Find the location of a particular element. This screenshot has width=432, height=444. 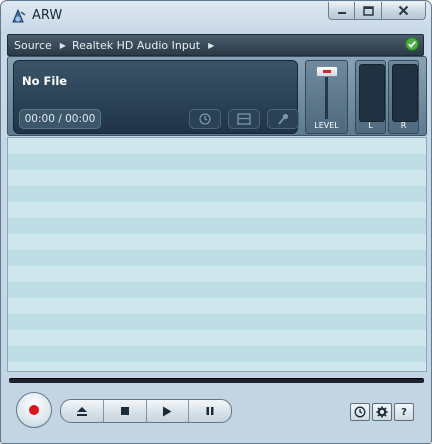

timer-button is located at coordinates (205, 119).